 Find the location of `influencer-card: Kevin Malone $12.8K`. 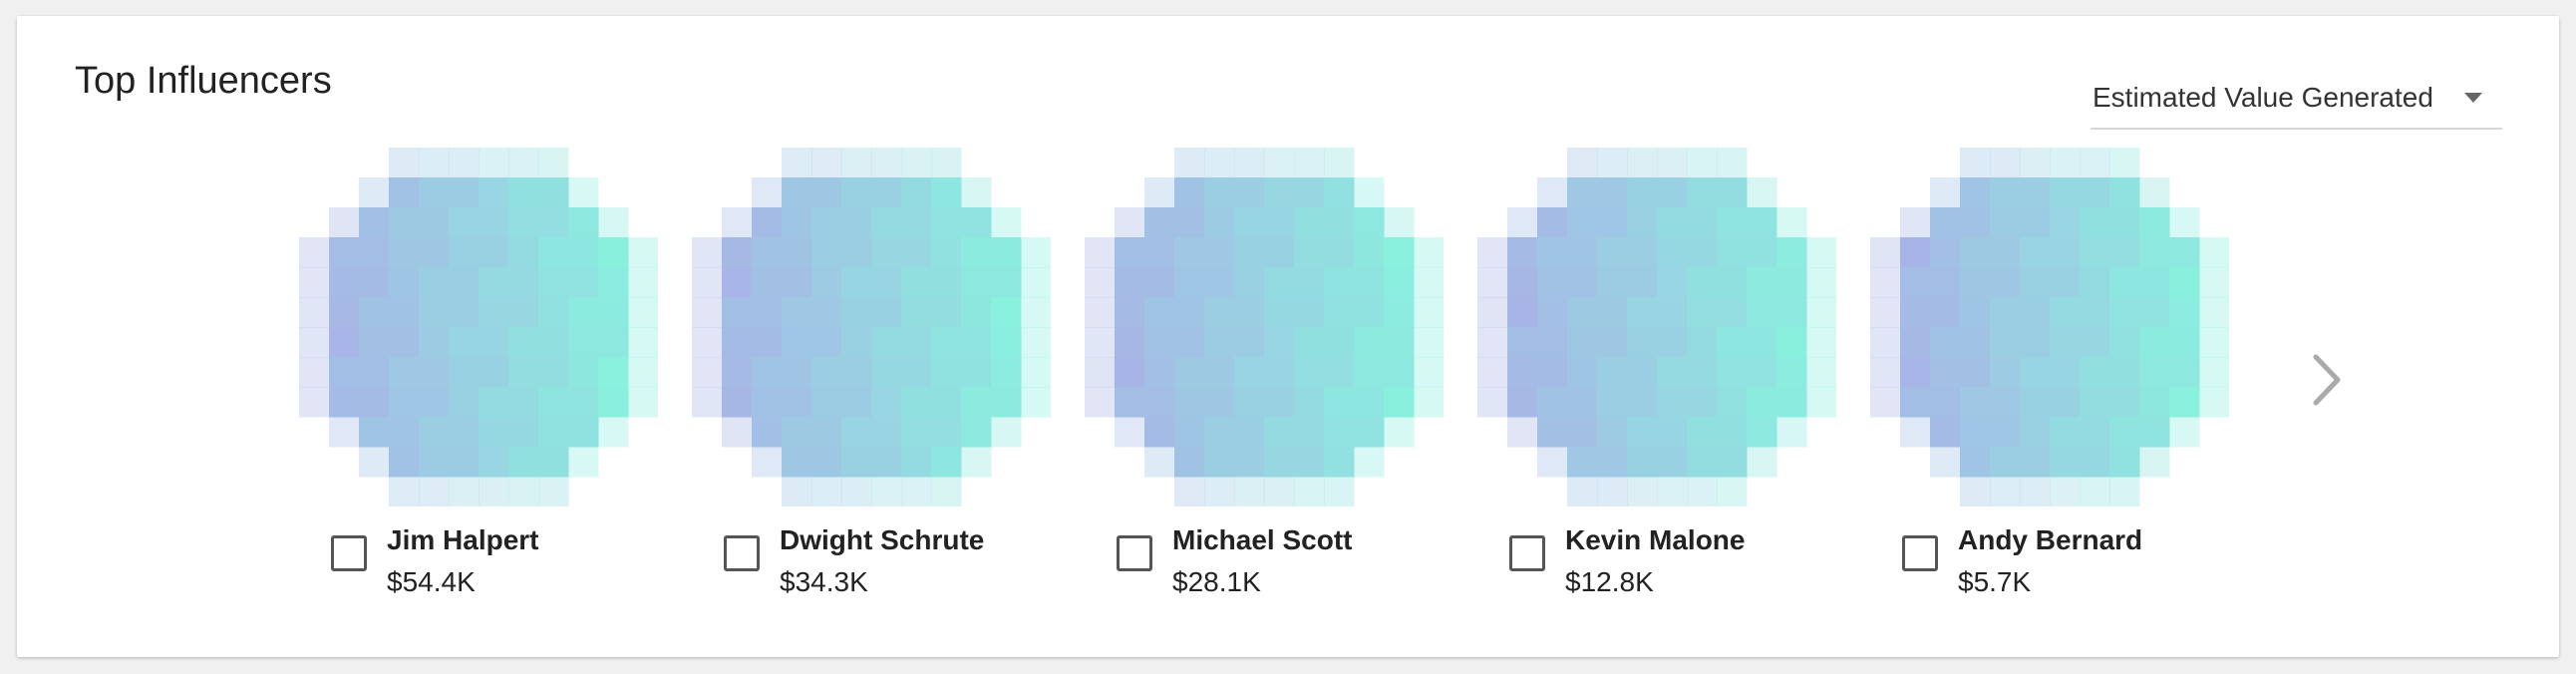

influencer-card: Kevin Malone $12.8K is located at coordinates (1666, 382).